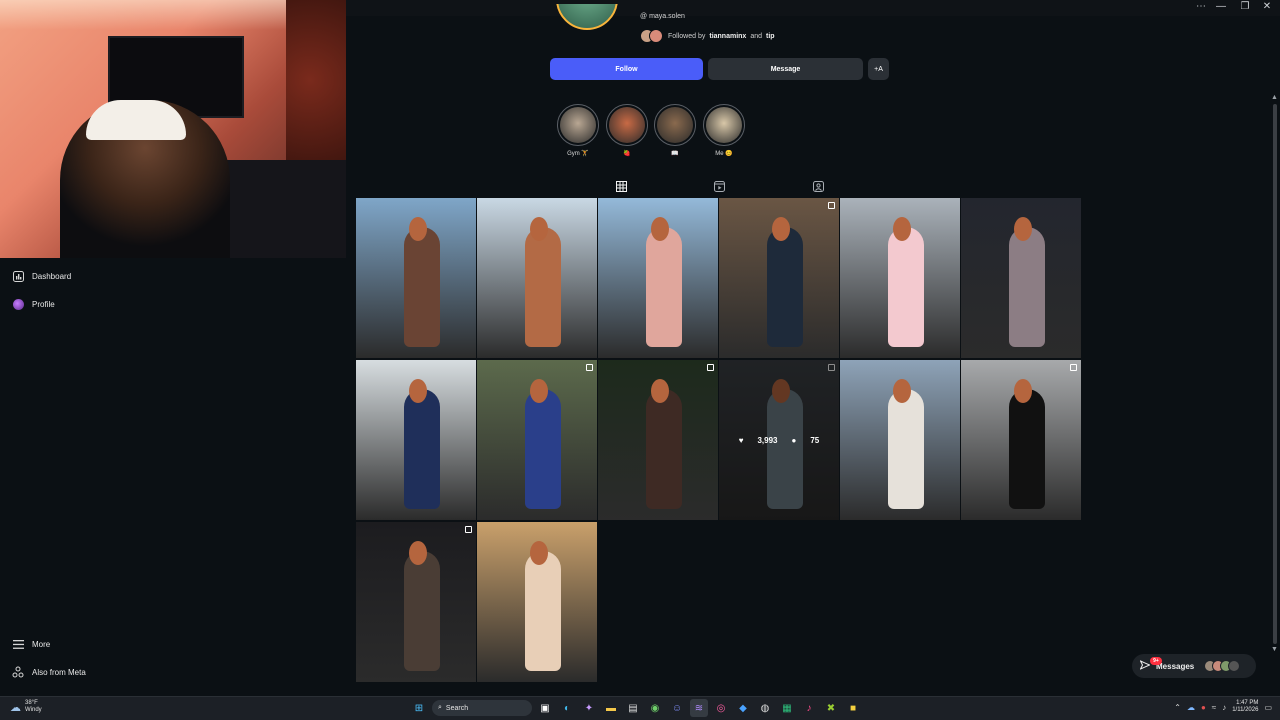  What do you see at coordinates (815, 440) in the screenshot?
I see `comments-count: 75` at bounding box center [815, 440].